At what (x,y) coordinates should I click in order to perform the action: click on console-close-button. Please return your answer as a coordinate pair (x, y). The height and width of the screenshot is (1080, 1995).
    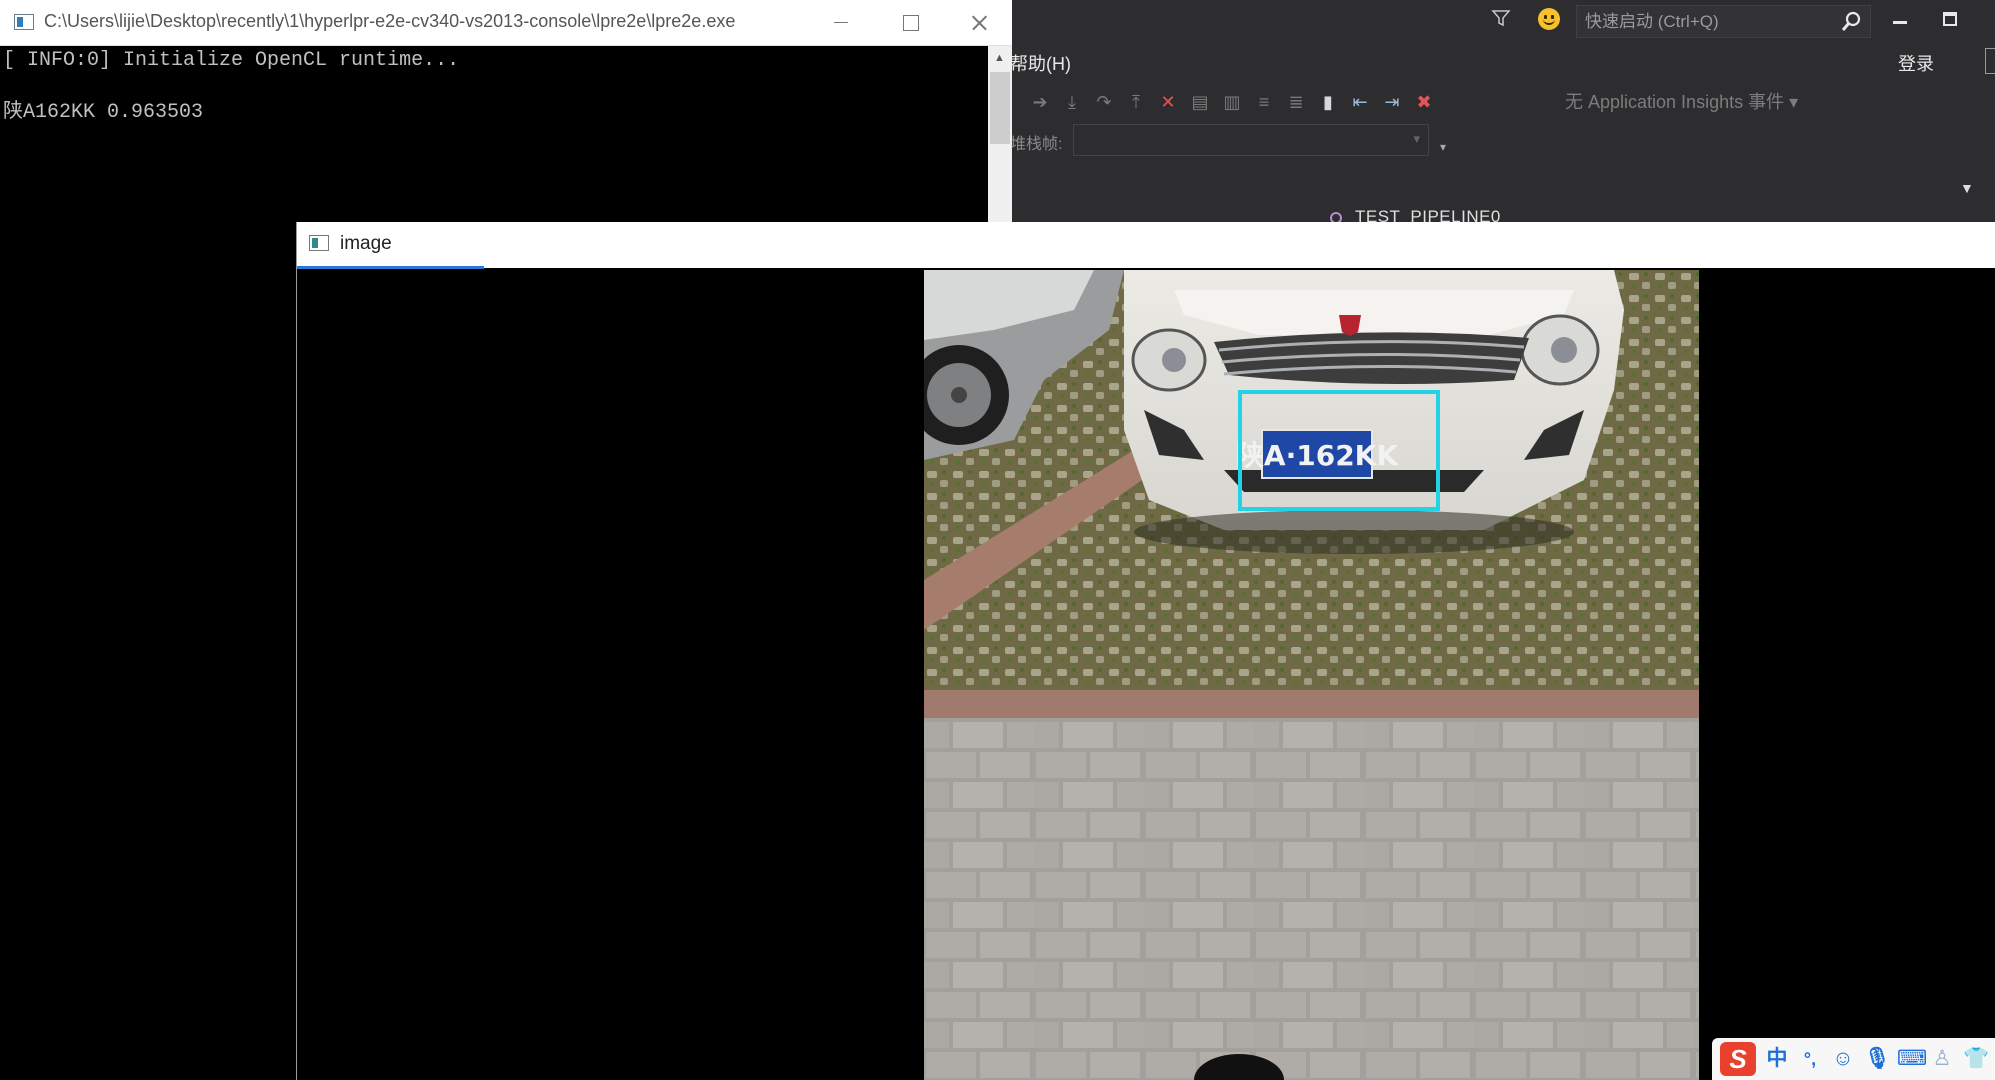
    Looking at the image, I should click on (979, 23).